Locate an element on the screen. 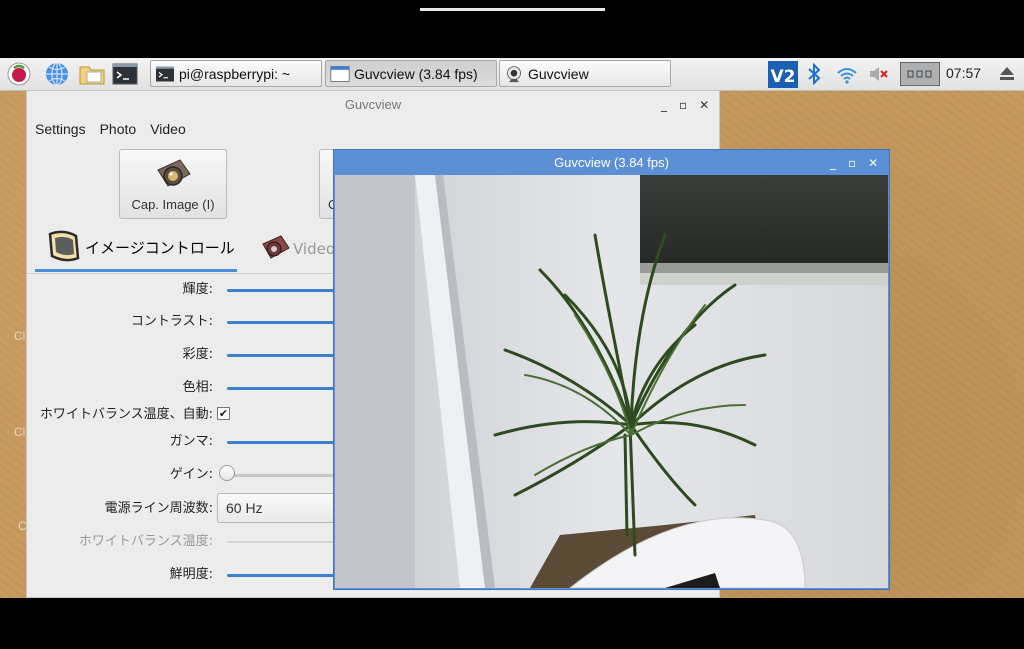 Image resolution: width=1024 pixels, height=649 pixels. control-label: 鮮明度: is located at coordinates (191, 574).